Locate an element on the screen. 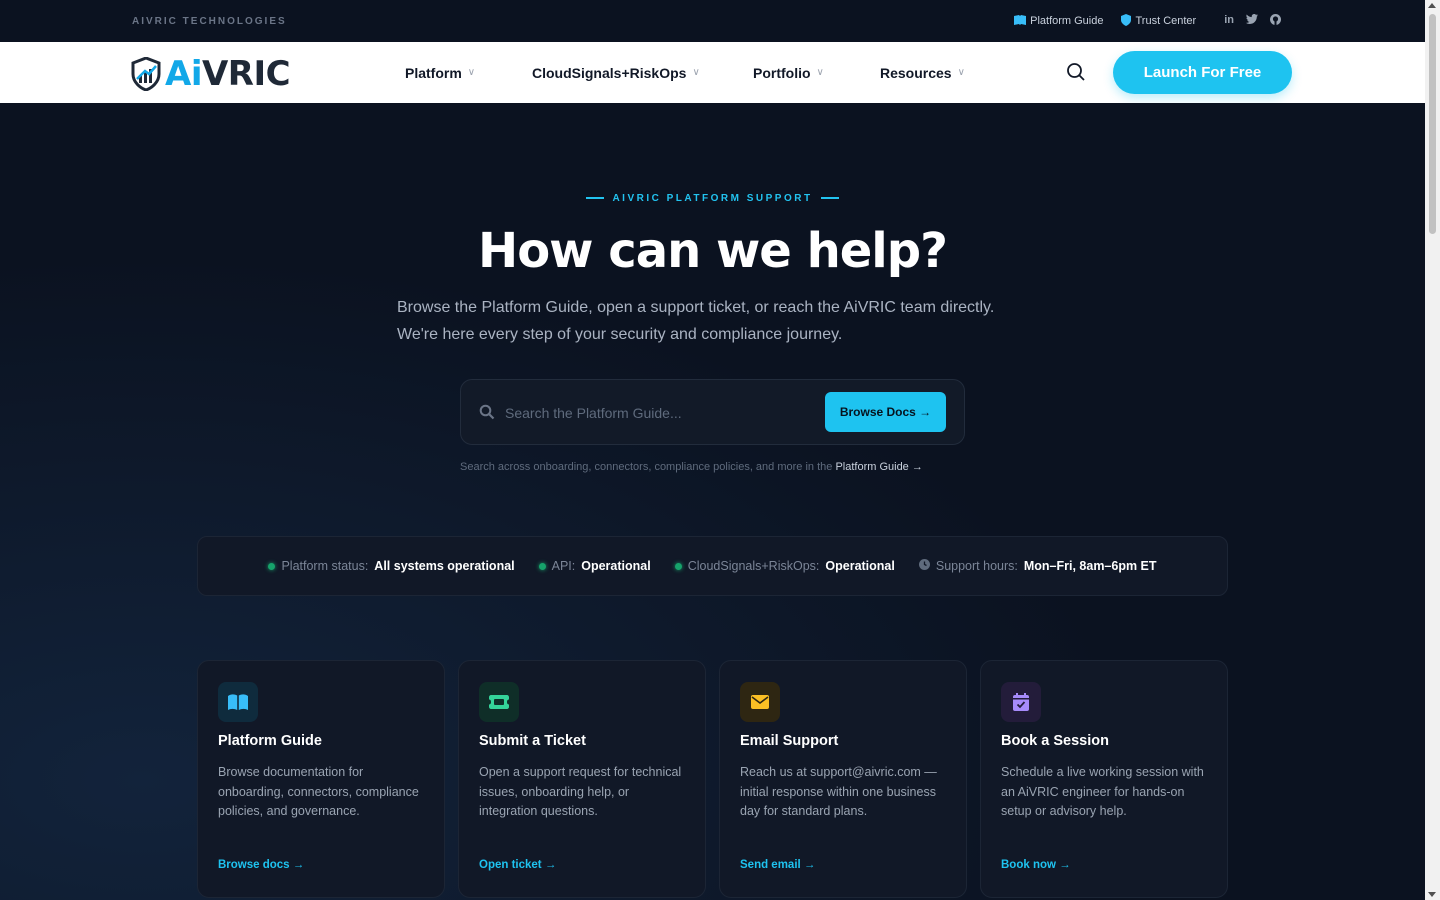 The image size is (1440, 900). scroll-up-arrow is located at coordinates (1432, 5).